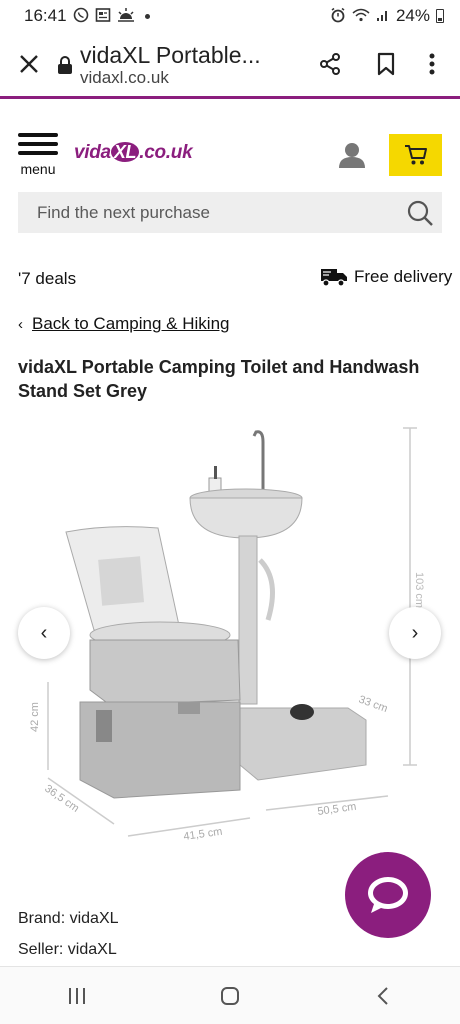 The image size is (460, 1024). I want to click on dim-stand-depth: 33 cm, so click(373, 705).